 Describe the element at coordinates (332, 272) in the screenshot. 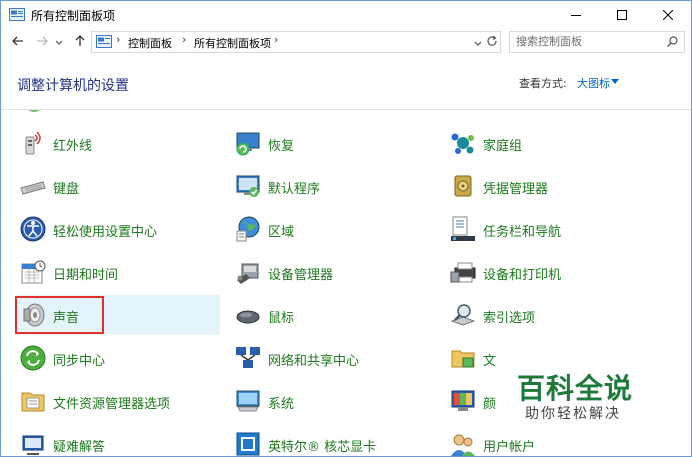

I see `item-device-manager: 设备管理器` at that location.